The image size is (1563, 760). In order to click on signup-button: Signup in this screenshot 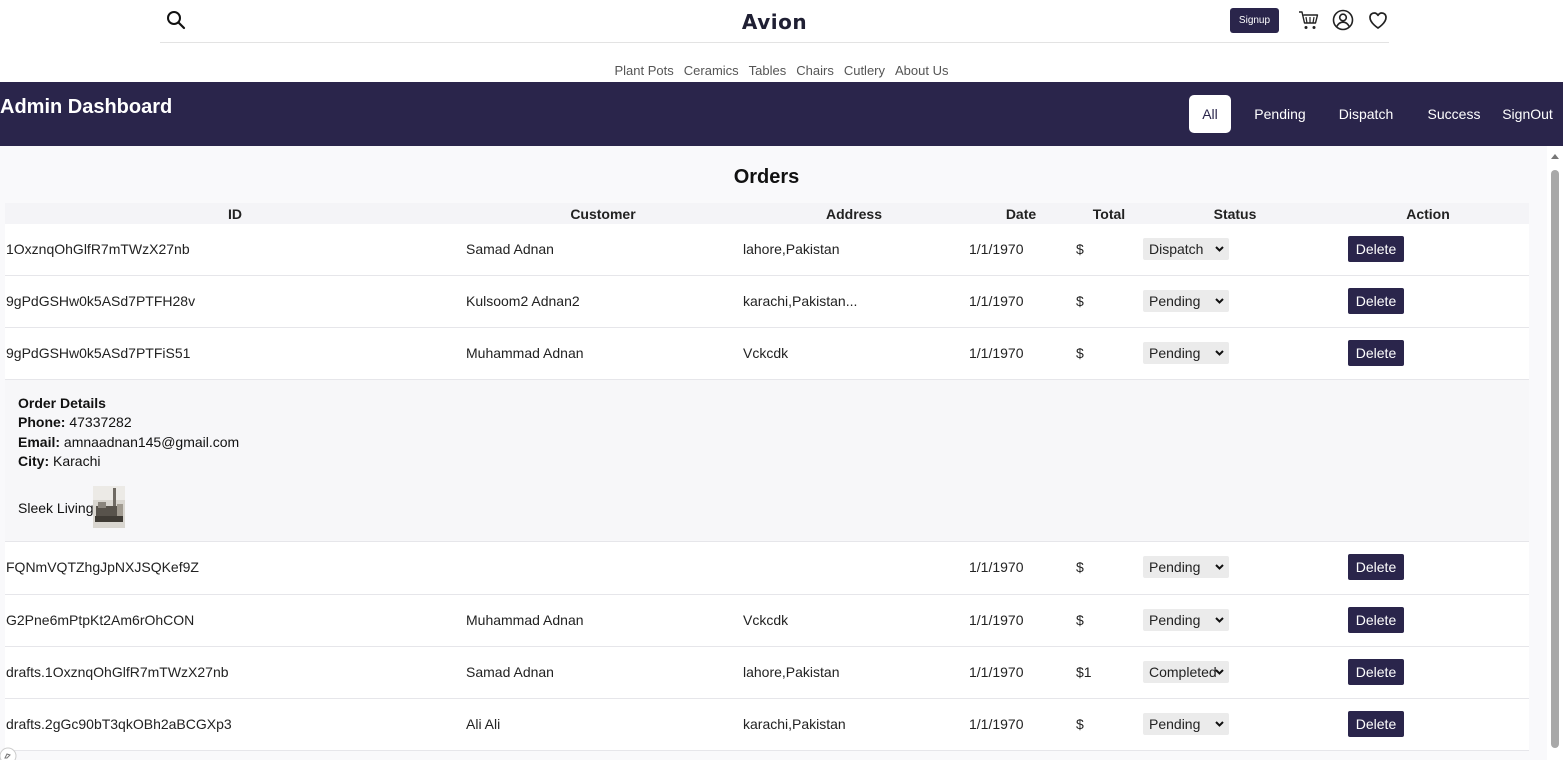, I will do `click(1254, 20)`.